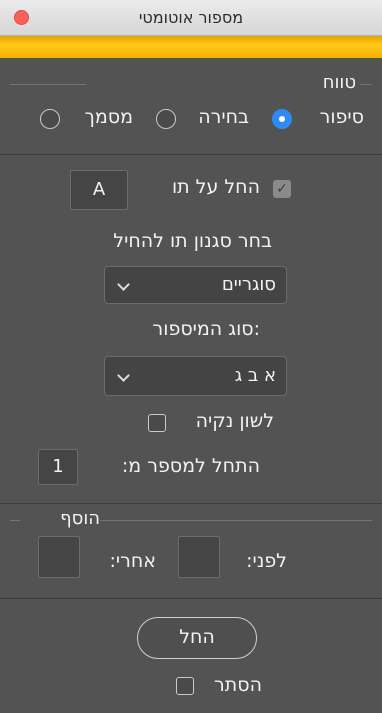 The image size is (382, 713). What do you see at coordinates (236, 520) in the screenshot?
I see `add-group-line-right` at bounding box center [236, 520].